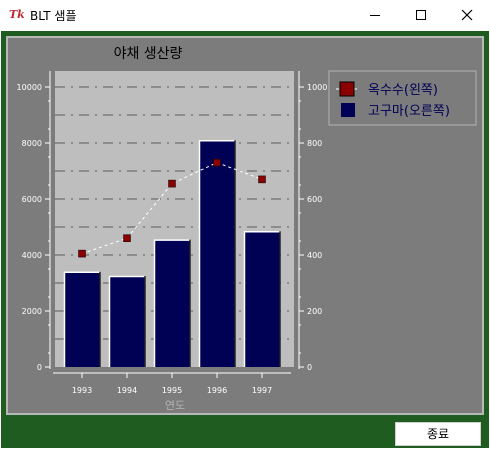 The width and height of the screenshot is (490, 449). What do you see at coordinates (32, 199) in the screenshot?
I see `left-tick-label: 6000` at bounding box center [32, 199].